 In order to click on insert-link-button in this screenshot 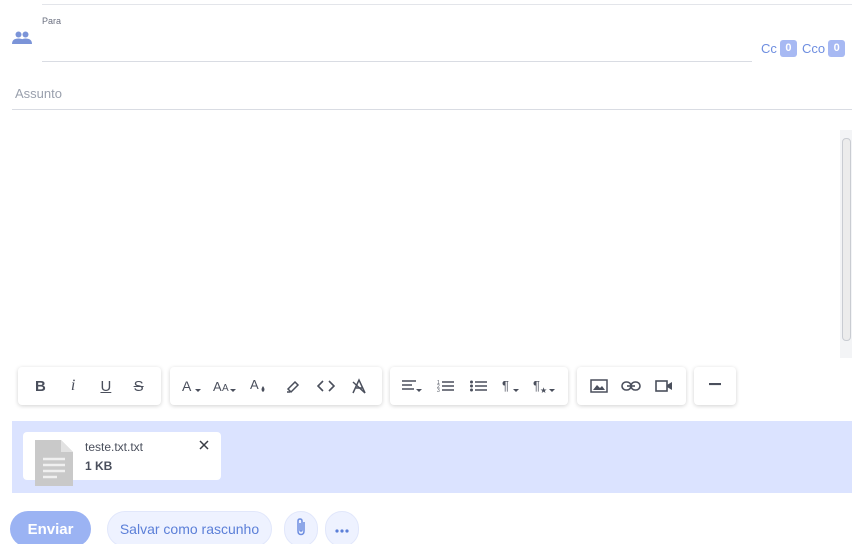, I will do `click(631, 386)`.